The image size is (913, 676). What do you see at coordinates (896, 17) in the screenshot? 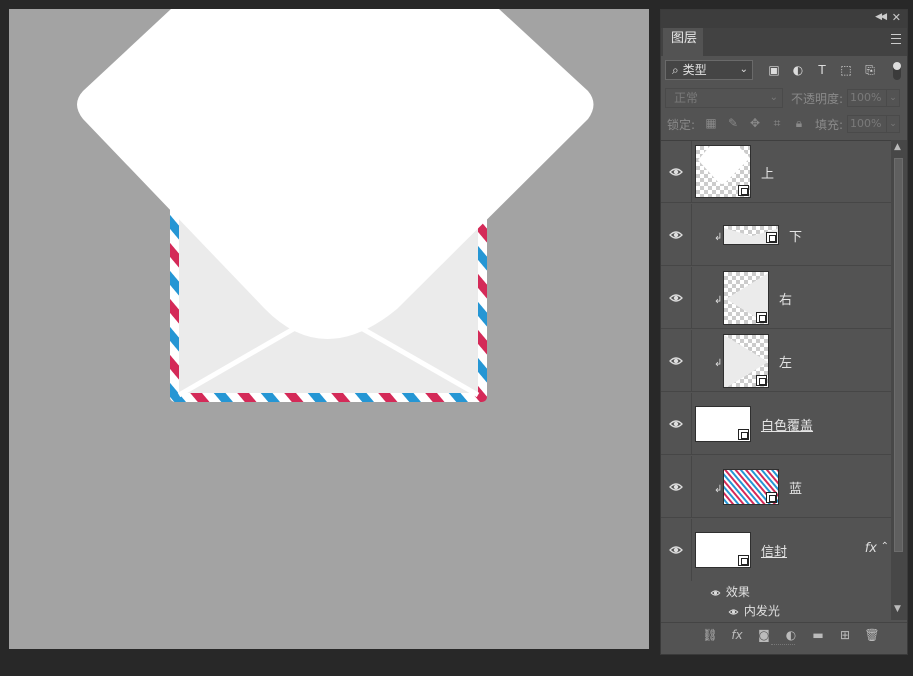
I see `close-icon: ✕` at bounding box center [896, 17].